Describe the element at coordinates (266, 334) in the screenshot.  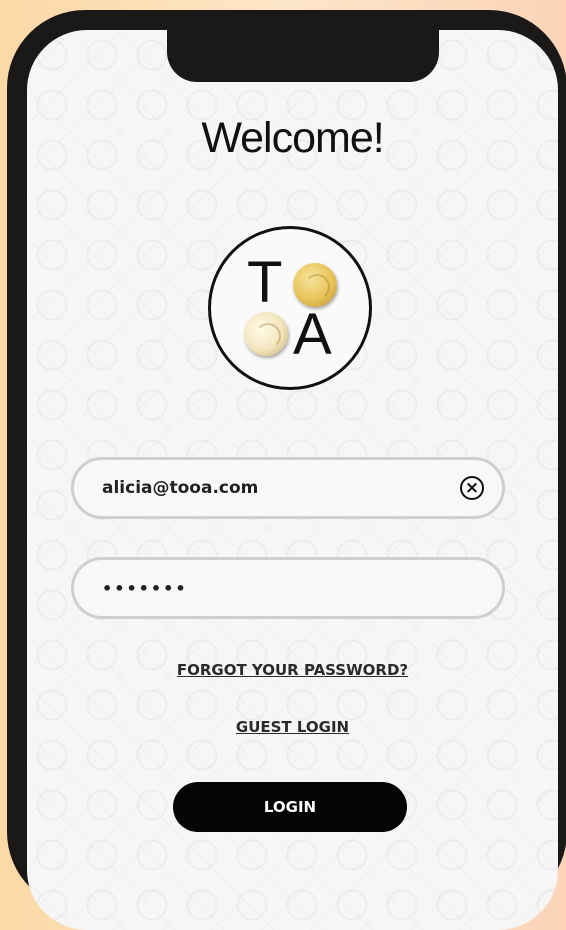
I see `cream-cookie-icon` at that location.